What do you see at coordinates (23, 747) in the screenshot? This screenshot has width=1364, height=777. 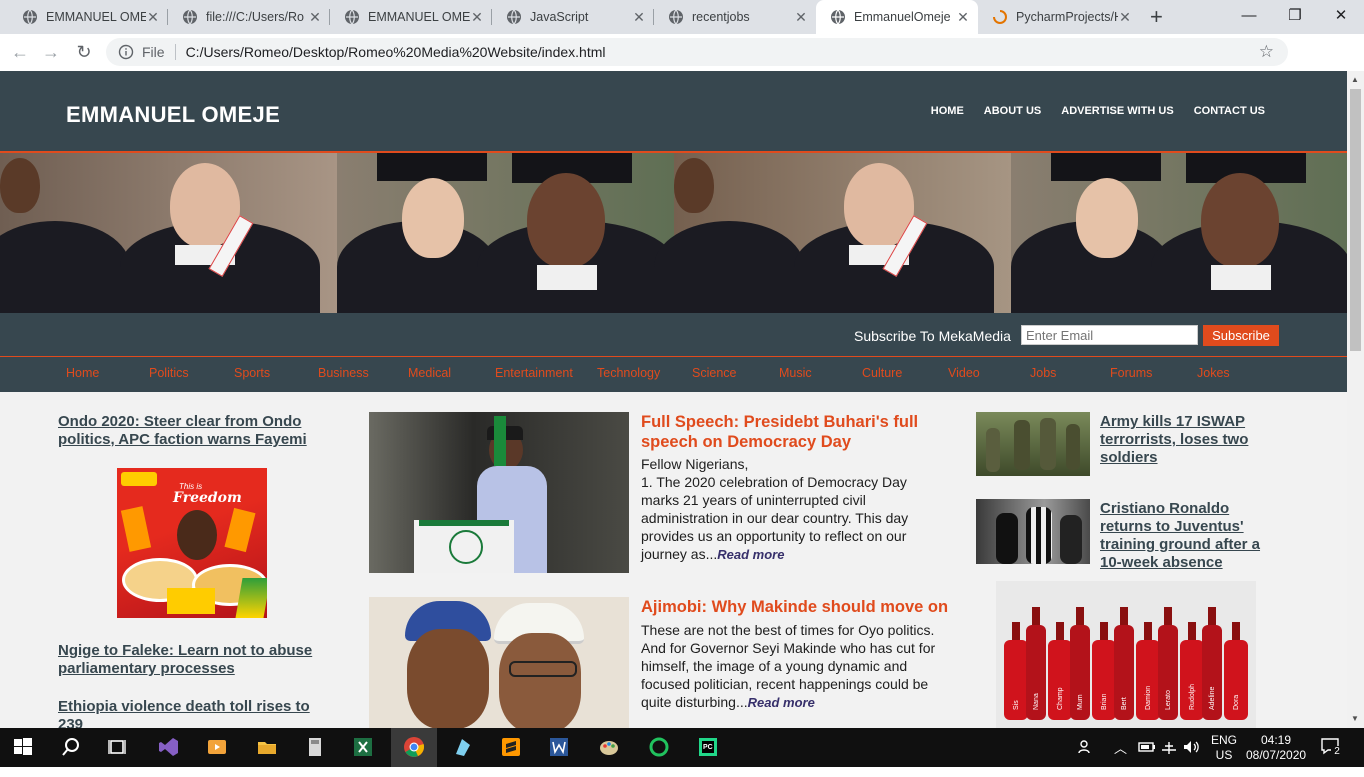 I see `windows-start-icon` at bounding box center [23, 747].